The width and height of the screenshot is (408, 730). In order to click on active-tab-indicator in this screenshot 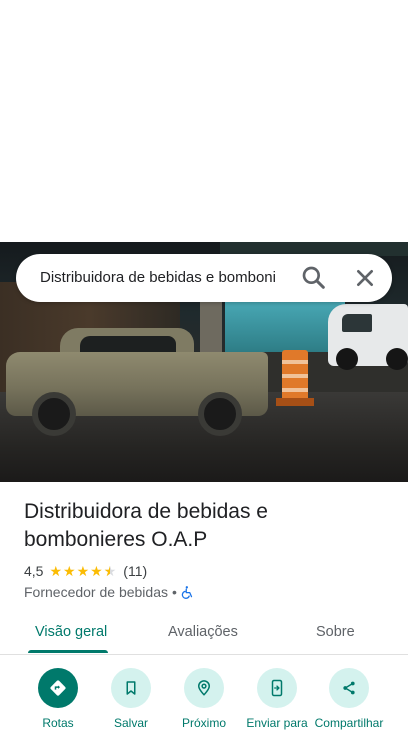, I will do `click(68, 651)`.